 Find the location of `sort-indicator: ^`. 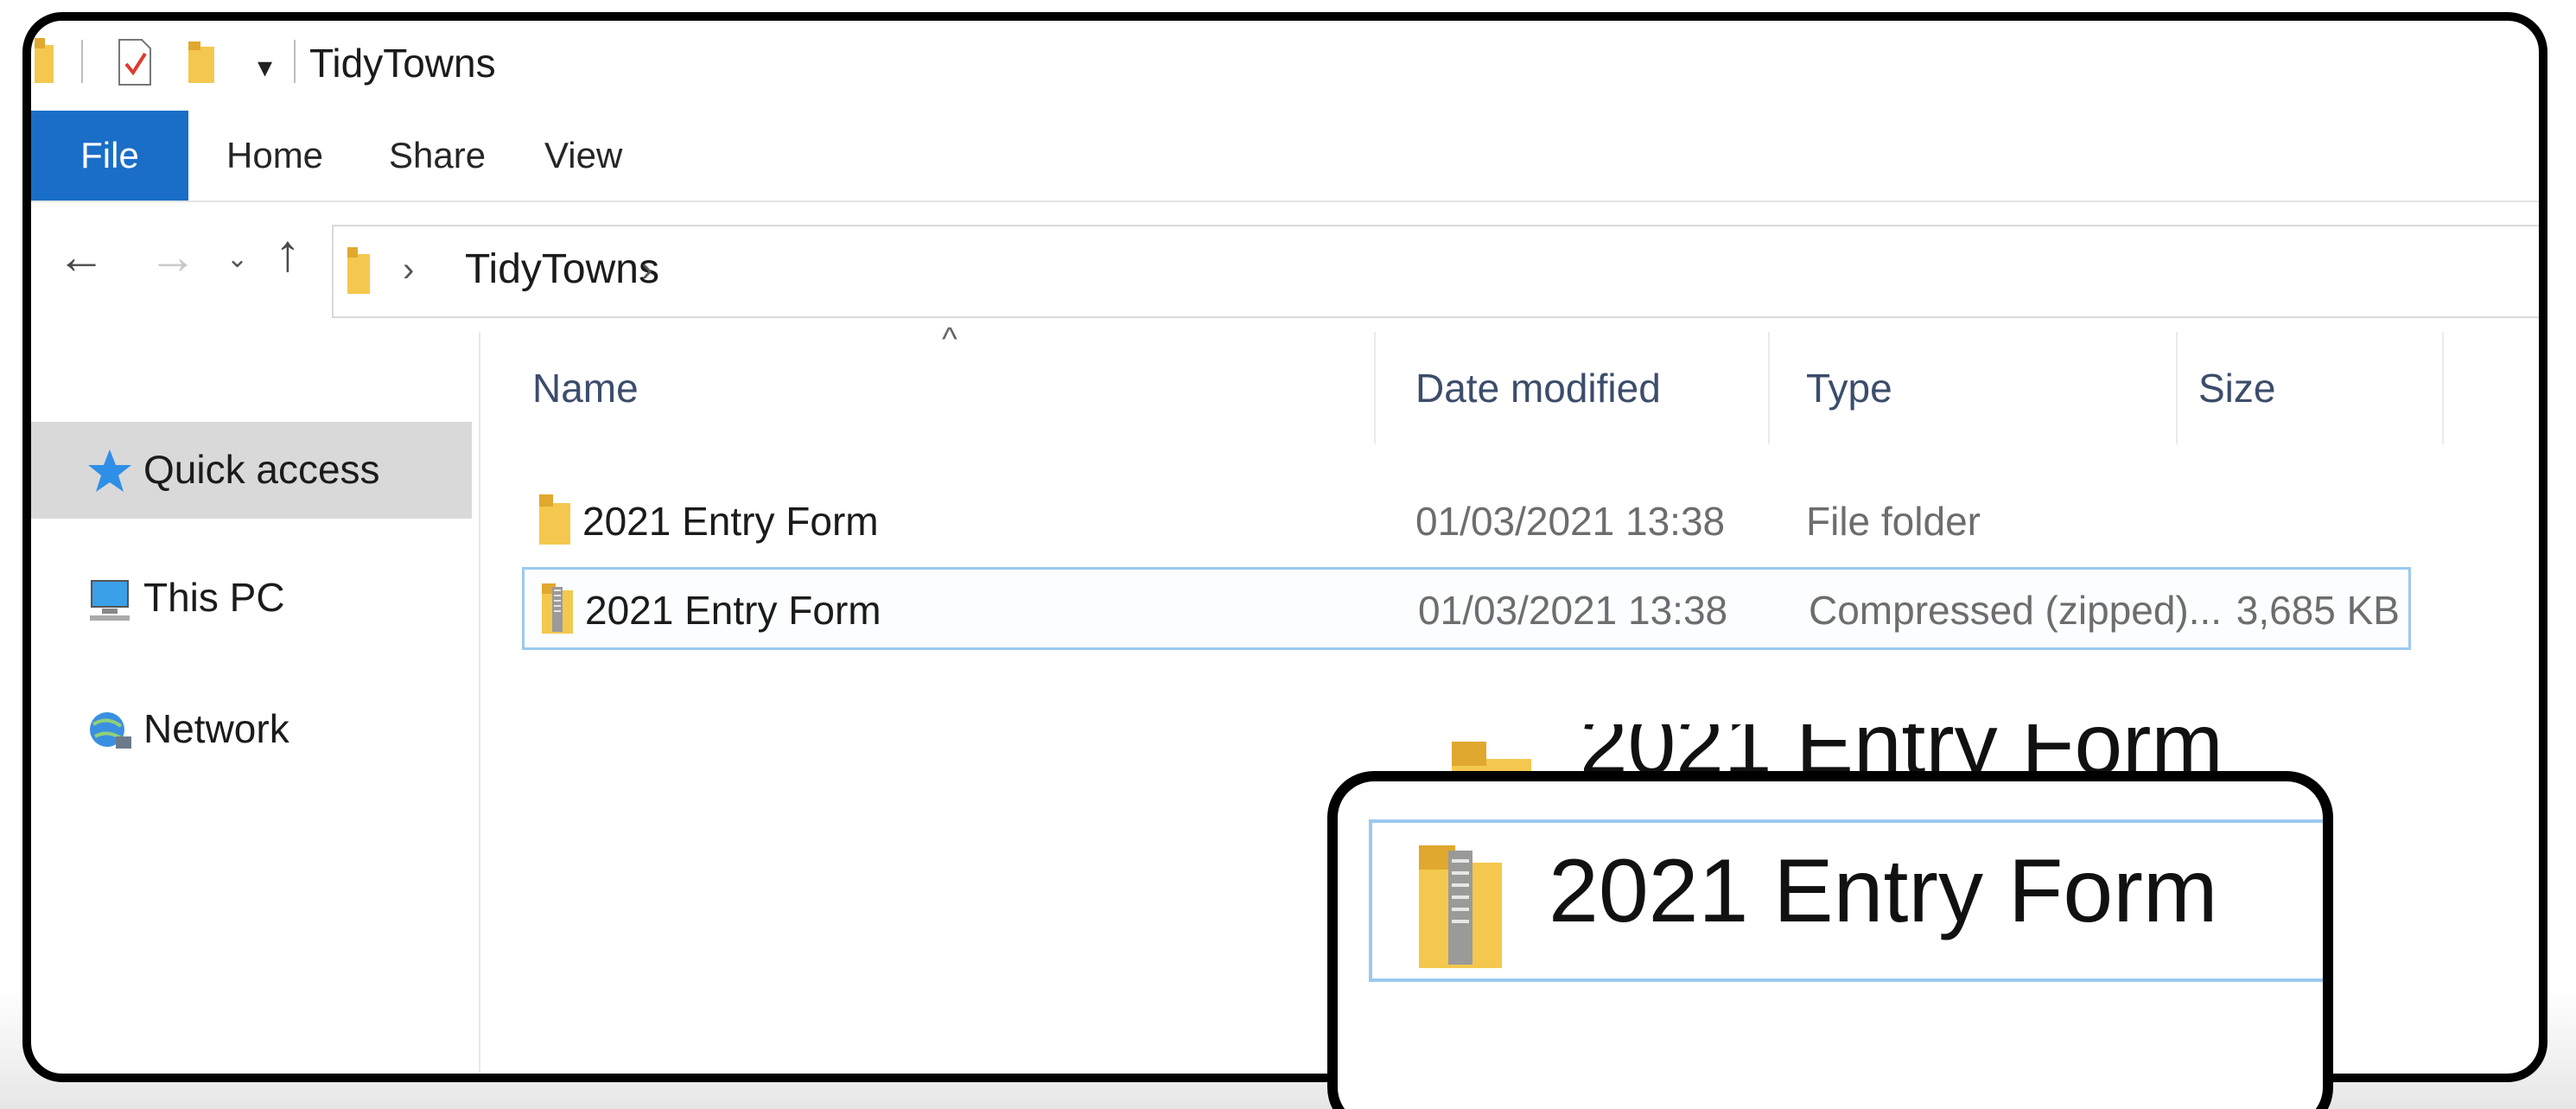

sort-indicator: ^ is located at coordinates (950, 340).